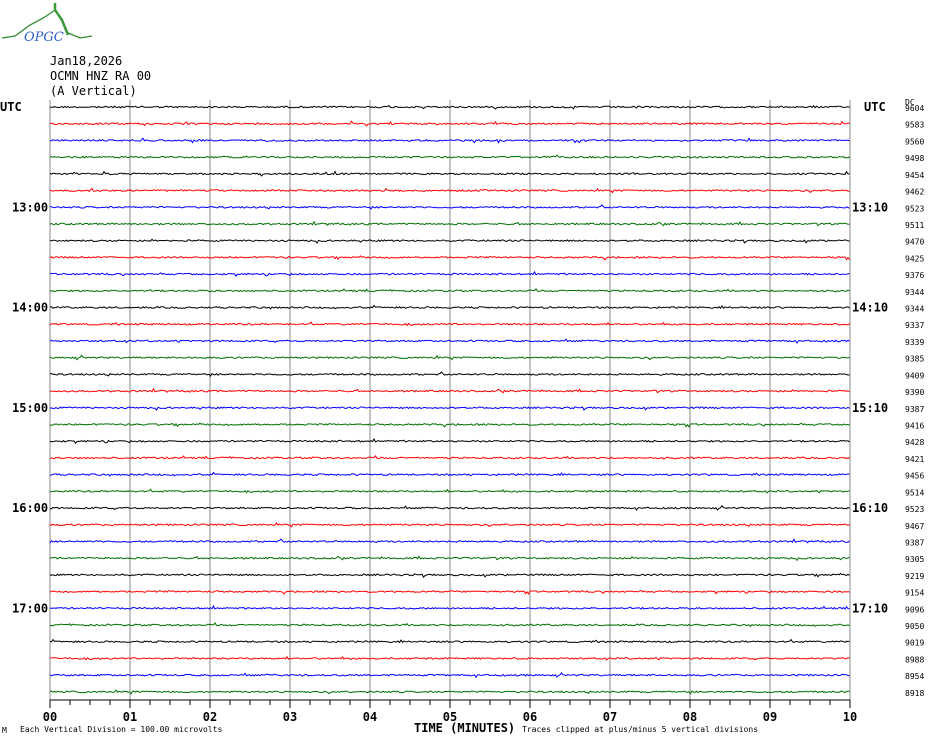 This screenshot has height=744, width=930. What do you see at coordinates (30, 608) in the screenshot?
I see `left-time-label: 17:00` at bounding box center [30, 608].